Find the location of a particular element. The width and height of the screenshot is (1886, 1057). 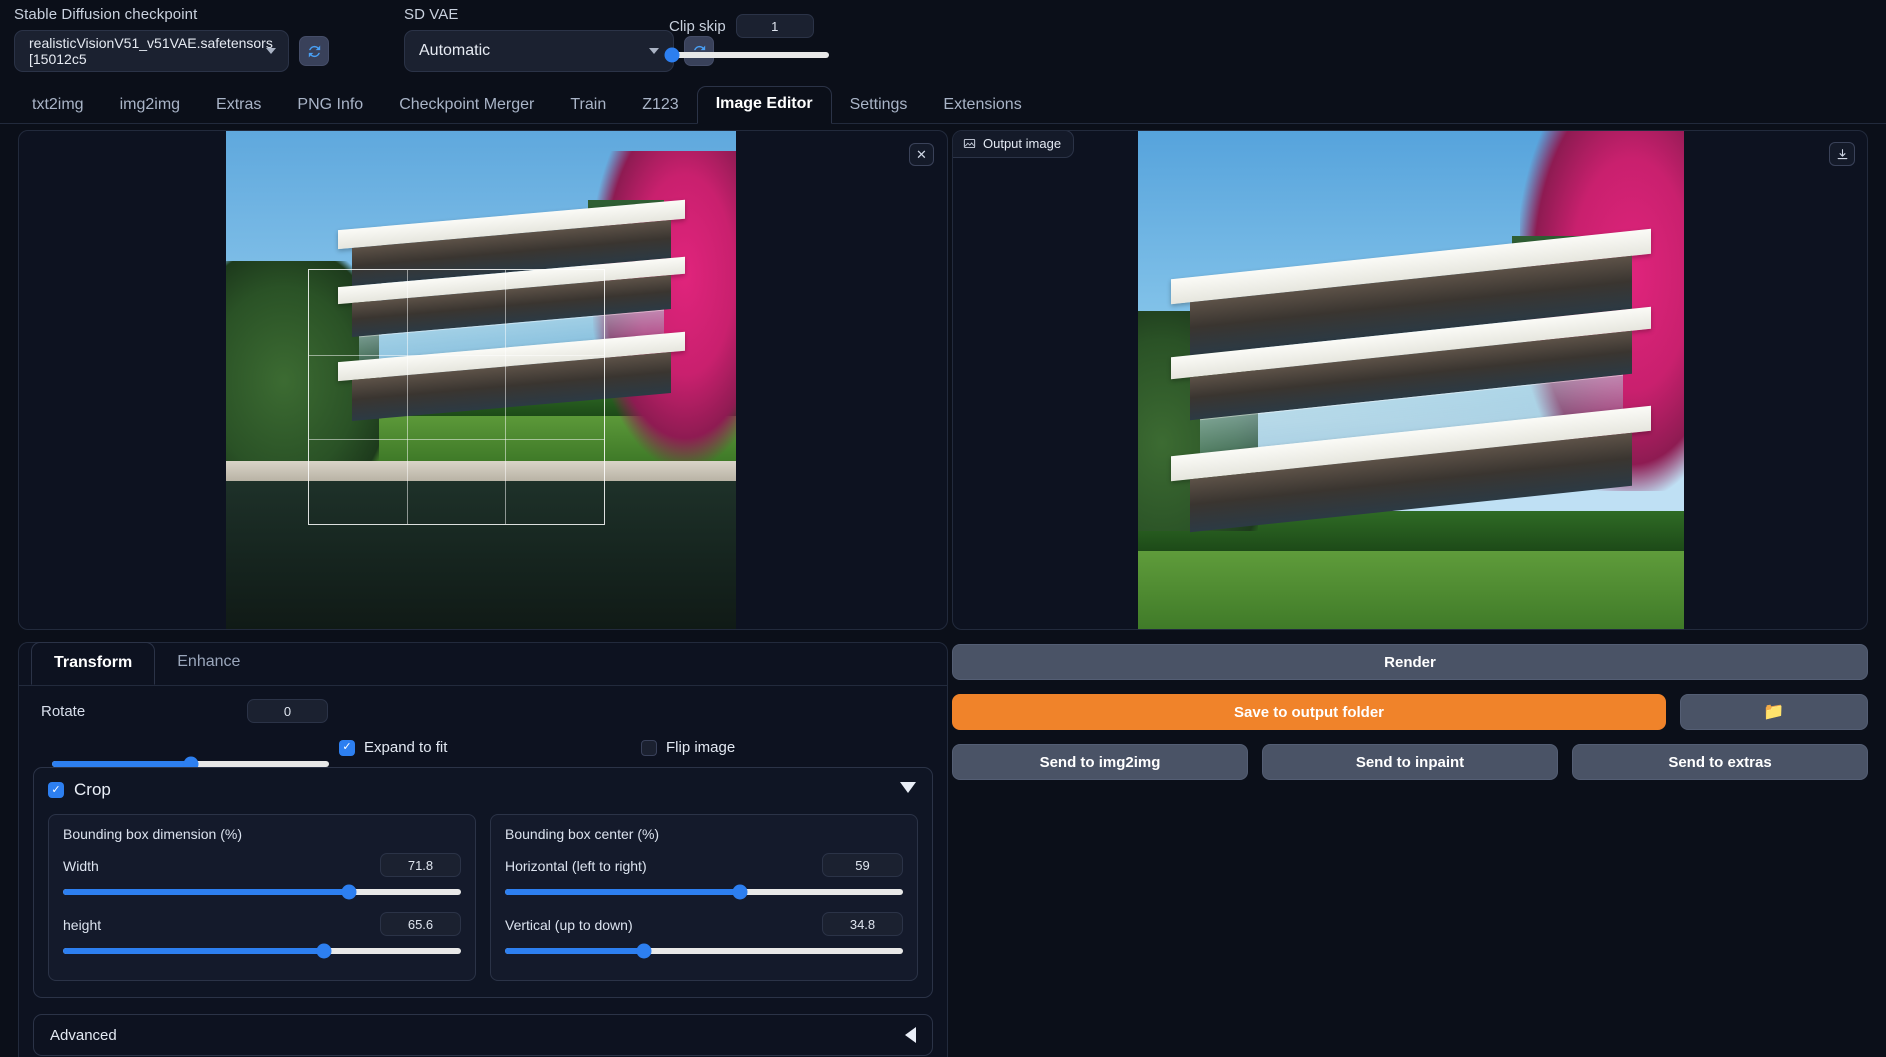

checkpoint-label: Stable Diffusion checkpoint is located at coordinates (106, 14).